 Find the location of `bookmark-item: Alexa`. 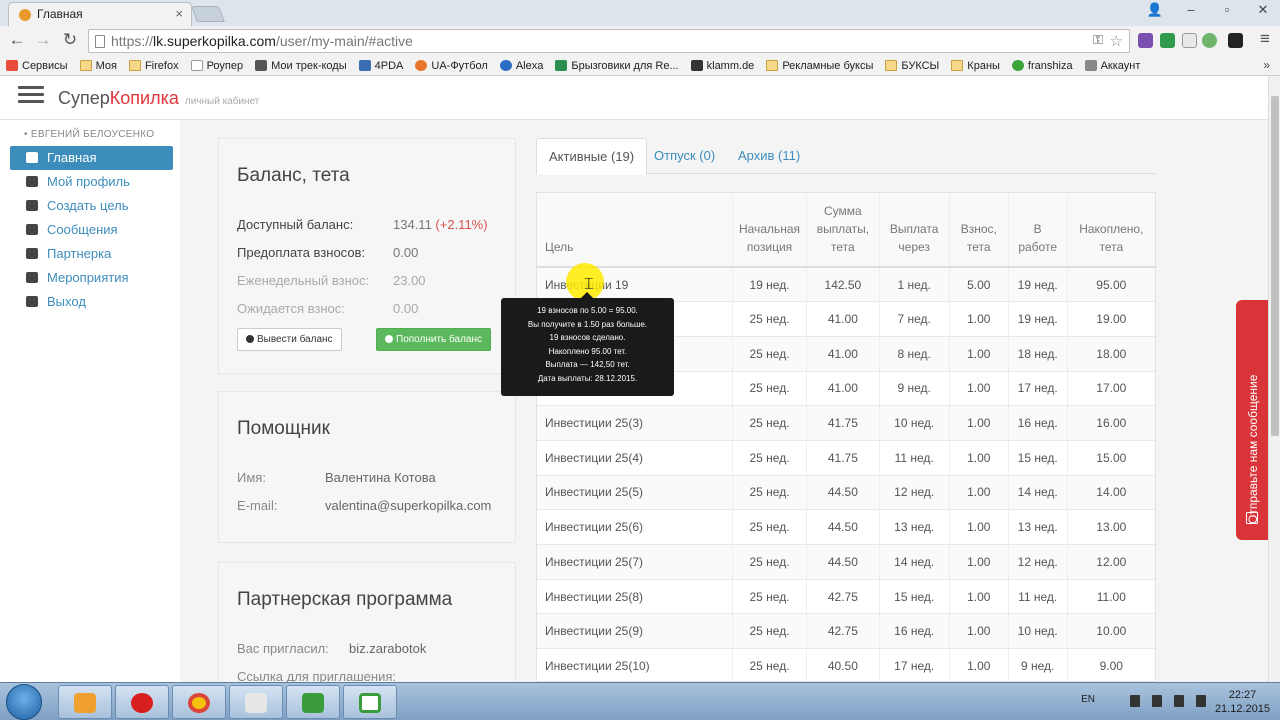

bookmark-item: Alexa is located at coordinates (521, 66).